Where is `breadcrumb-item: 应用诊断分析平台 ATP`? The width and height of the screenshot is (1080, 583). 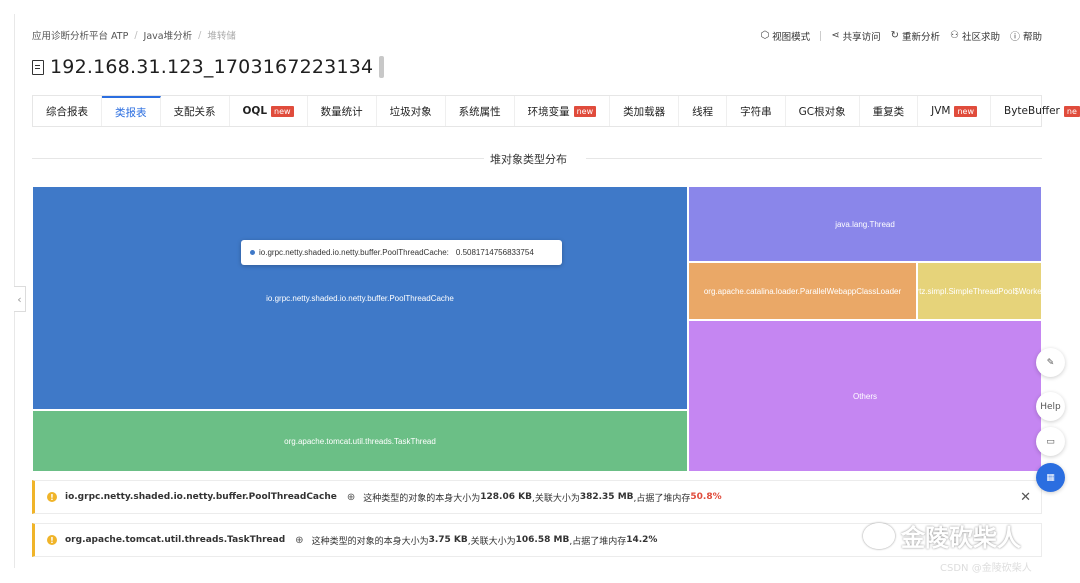 breadcrumb-item: 应用诊断分析平台 ATP is located at coordinates (80, 35).